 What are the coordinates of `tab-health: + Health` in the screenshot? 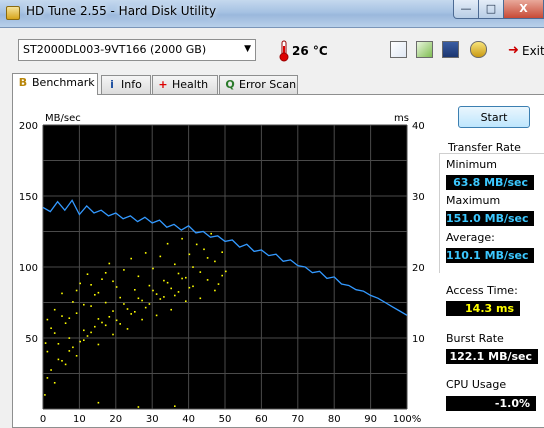 It's located at (185, 84).